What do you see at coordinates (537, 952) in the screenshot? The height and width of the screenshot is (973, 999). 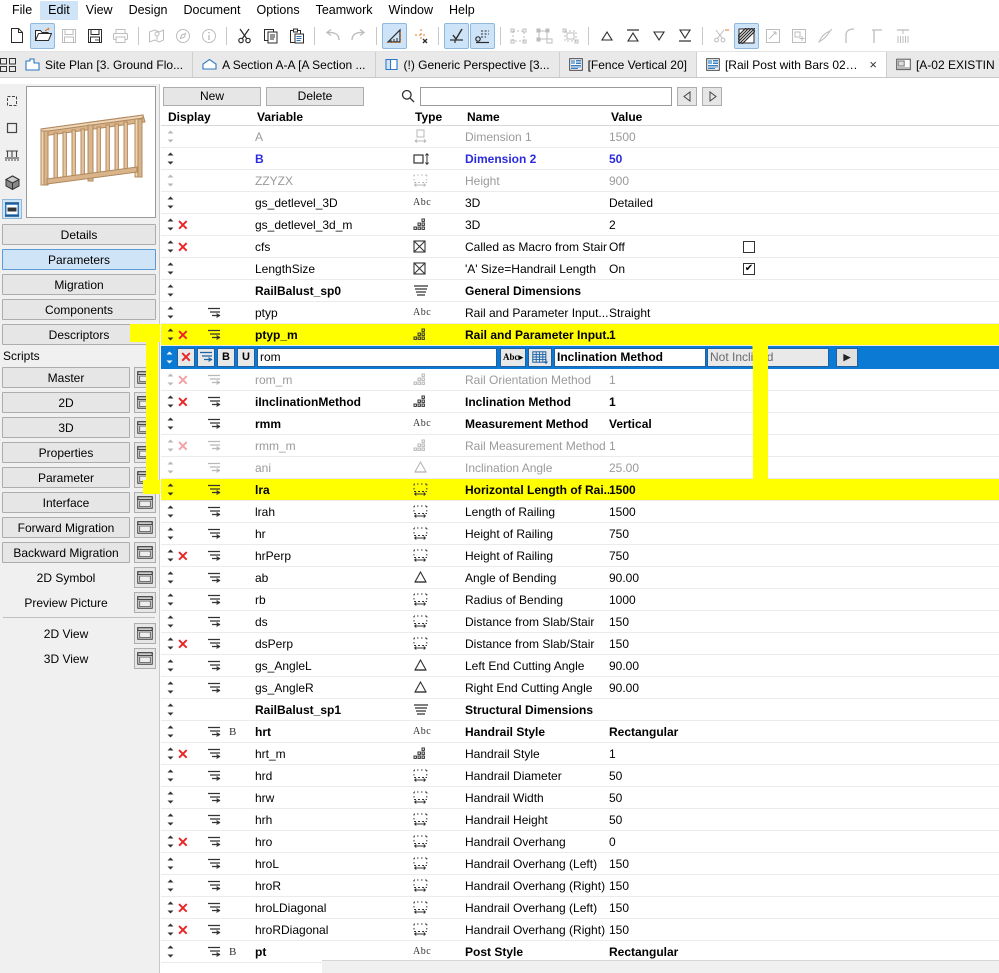 I see `row-name: Post Style` at bounding box center [537, 952].